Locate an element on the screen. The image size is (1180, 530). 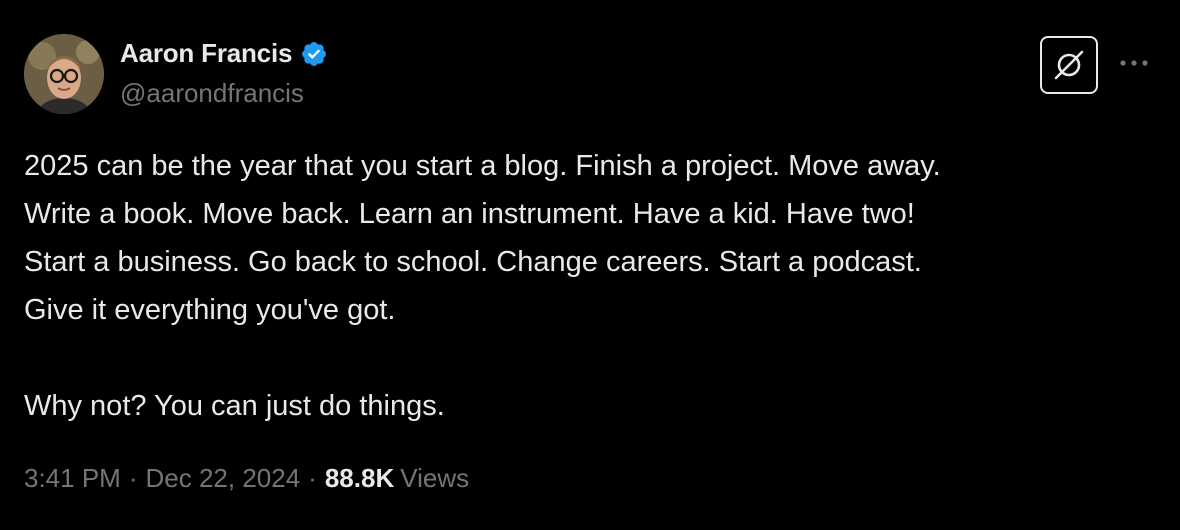
tweet-meta: 3:41 PM · Dec 22, 2024 · 88.8K Views is located at coordinates (246, 478).